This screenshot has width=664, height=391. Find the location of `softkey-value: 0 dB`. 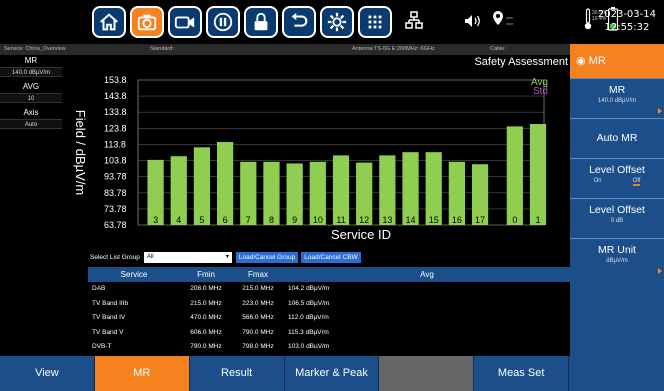

softkey-value: 0 dB is located at coordinates (617, 221).